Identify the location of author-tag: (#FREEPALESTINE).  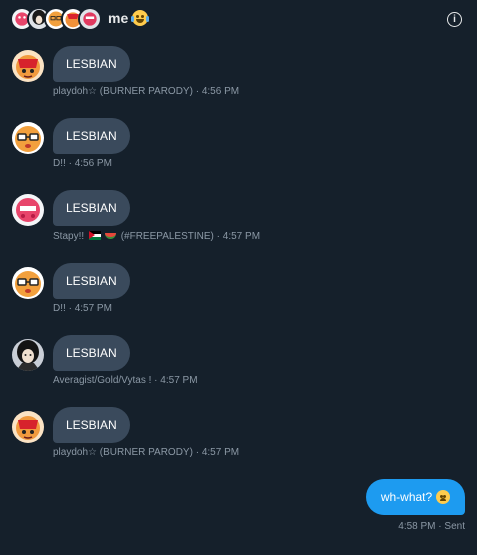
(167, 236).